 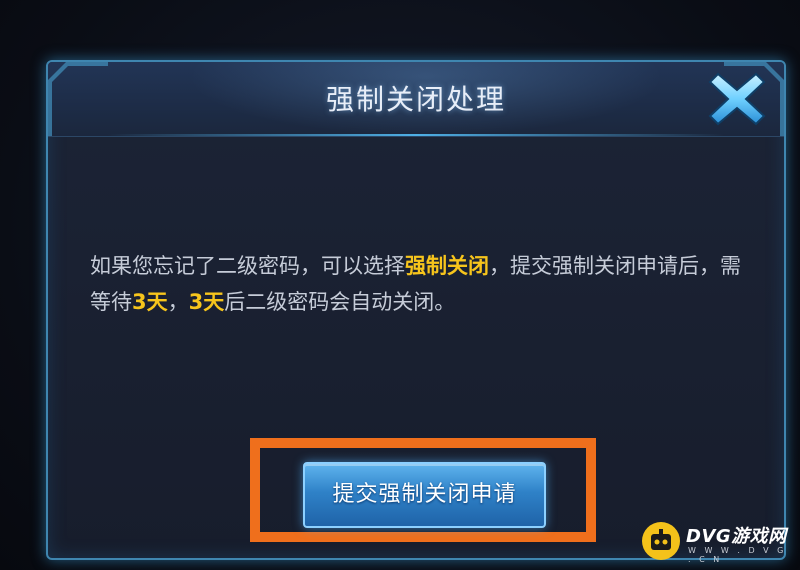 I want to click on message-text: ，, so click(x=178, y=302).